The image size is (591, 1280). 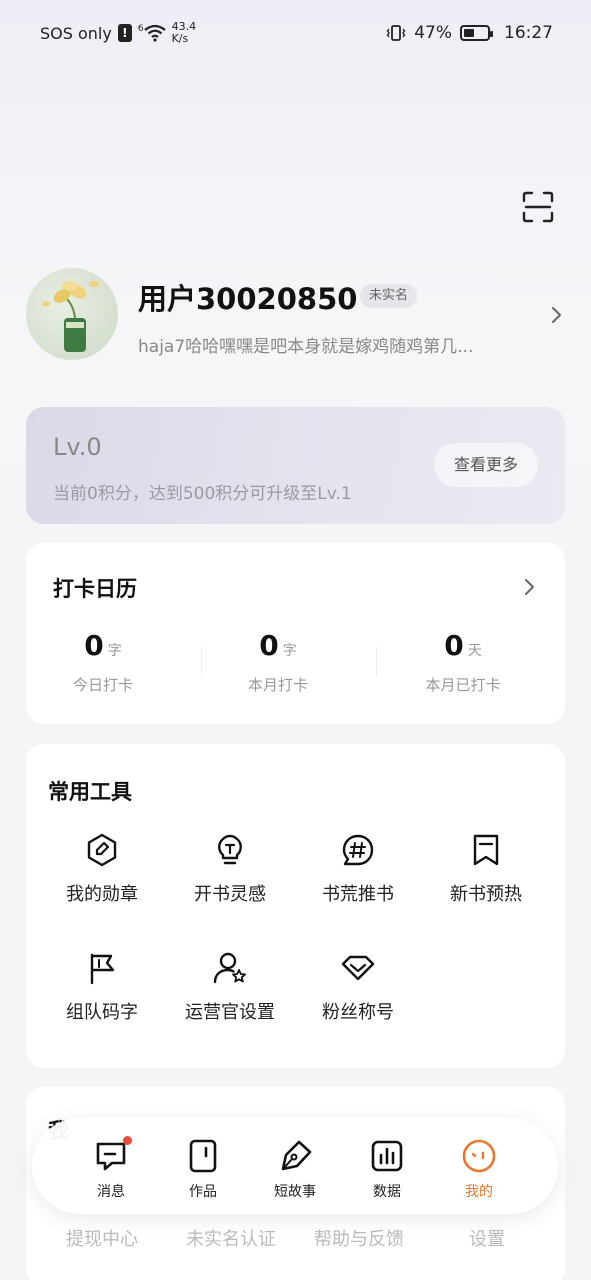 I want to click on tool-book-recommend: 书荒推书, so click(x=358, y=869).